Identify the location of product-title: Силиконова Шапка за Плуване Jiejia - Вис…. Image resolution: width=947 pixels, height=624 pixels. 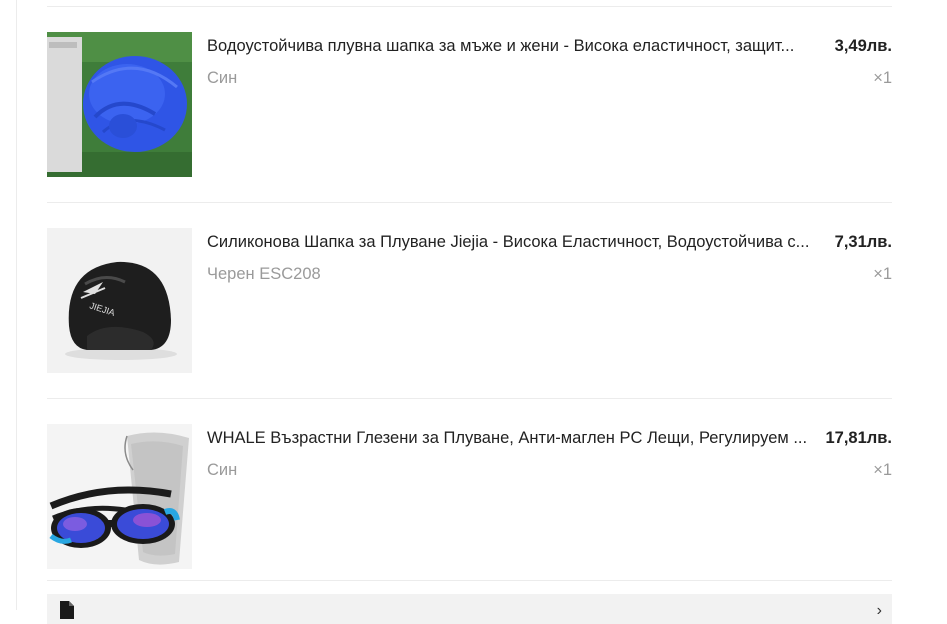
(518, 242).